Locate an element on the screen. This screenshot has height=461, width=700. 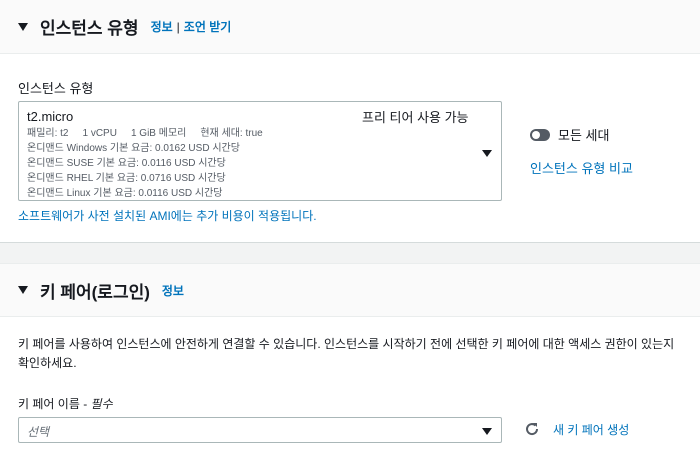
spec-generation: 현재 세대: true is located at coordinates (231, 133).